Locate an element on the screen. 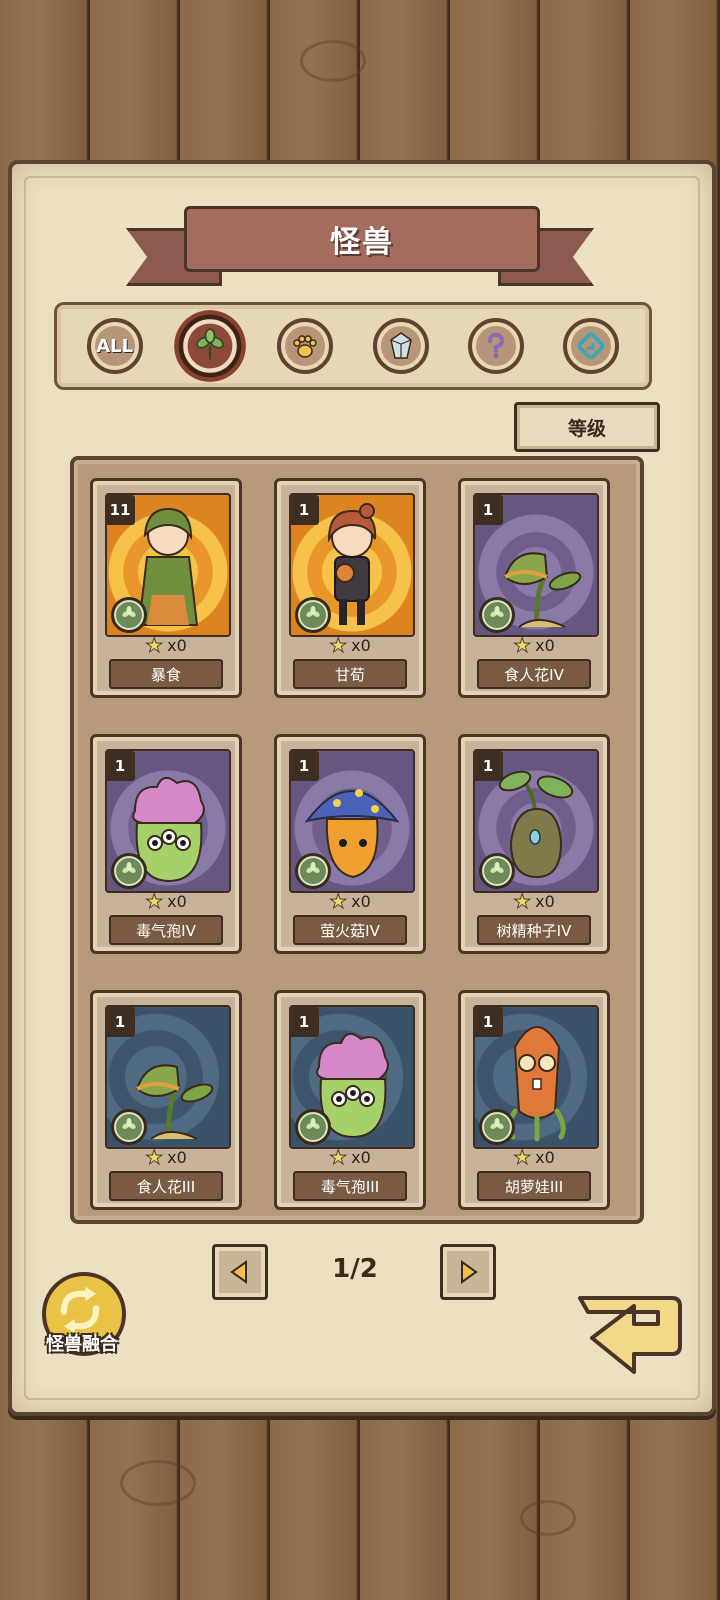 This screenshot has height=1600, width=720. monster-name: 毒气孢IV is located at coordinates (166, 930).